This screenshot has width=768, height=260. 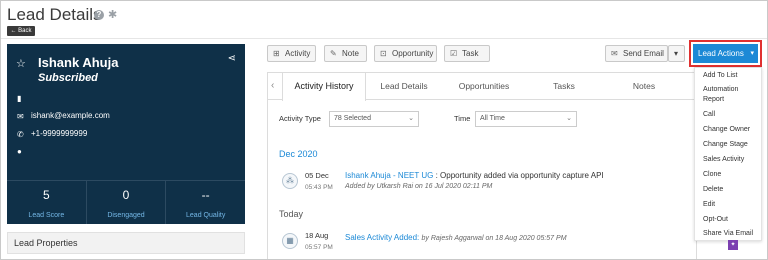 I want to click on menu-item-automation-report-line2: Report, so click(x=713, y=99).